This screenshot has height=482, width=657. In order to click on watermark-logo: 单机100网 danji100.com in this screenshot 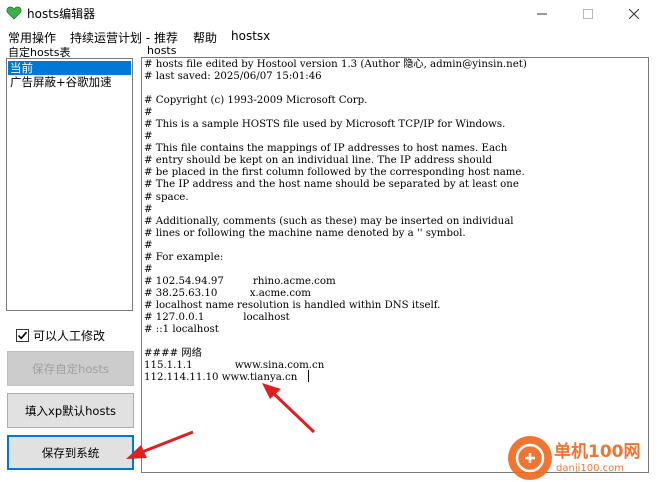, I will do `click(582, 458)`.